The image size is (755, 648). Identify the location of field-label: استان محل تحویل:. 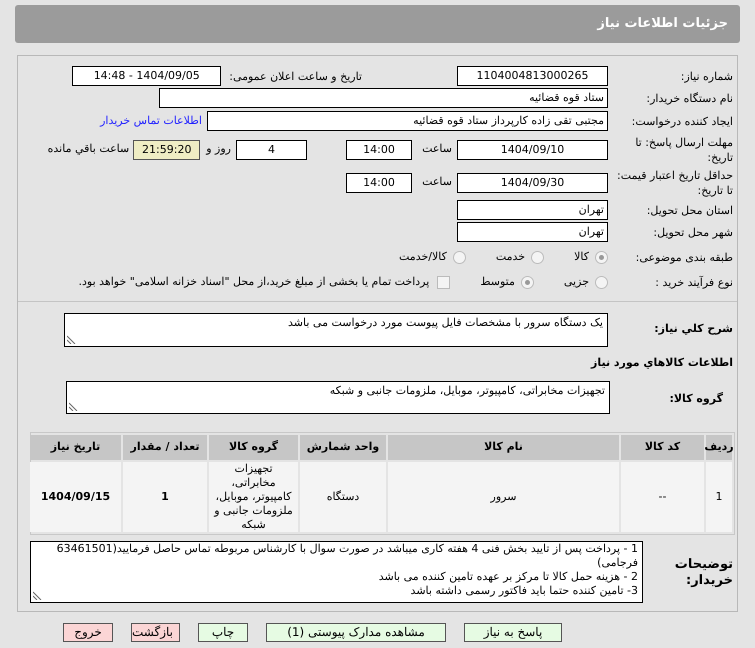
(689, 210).